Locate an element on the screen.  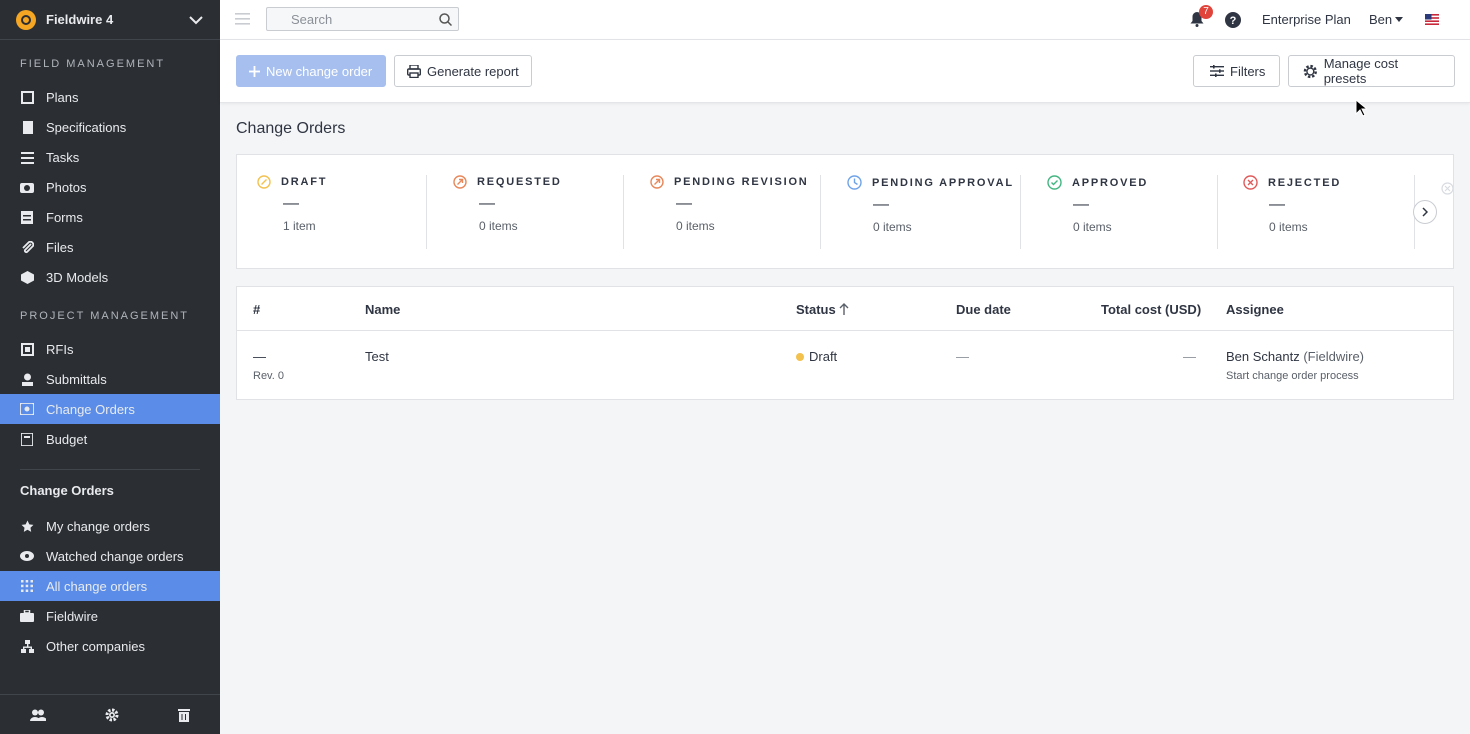
clock-icon is located at coordinates (854, 182).